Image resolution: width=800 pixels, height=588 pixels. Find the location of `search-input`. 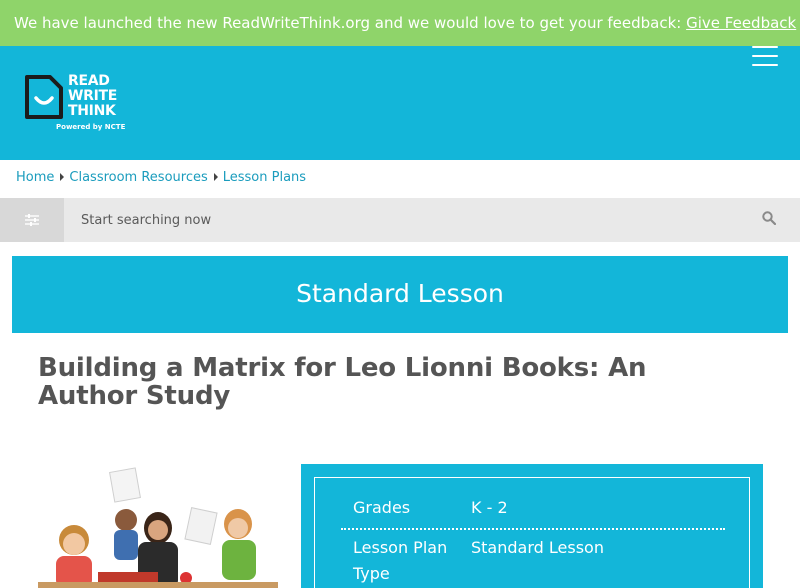

search-input is located at coordinates (404, 220).